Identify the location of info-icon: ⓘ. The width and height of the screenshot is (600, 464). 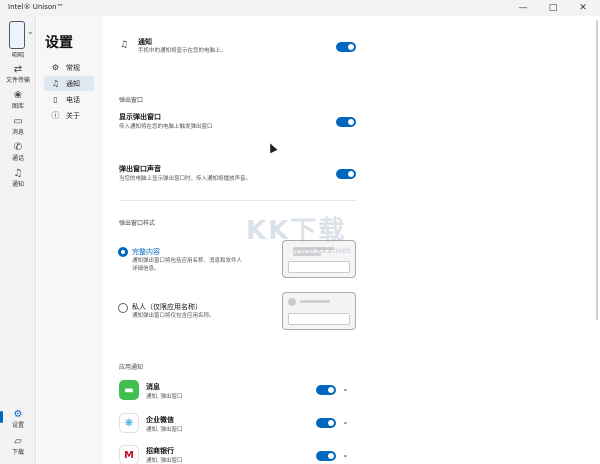
(55, 115).